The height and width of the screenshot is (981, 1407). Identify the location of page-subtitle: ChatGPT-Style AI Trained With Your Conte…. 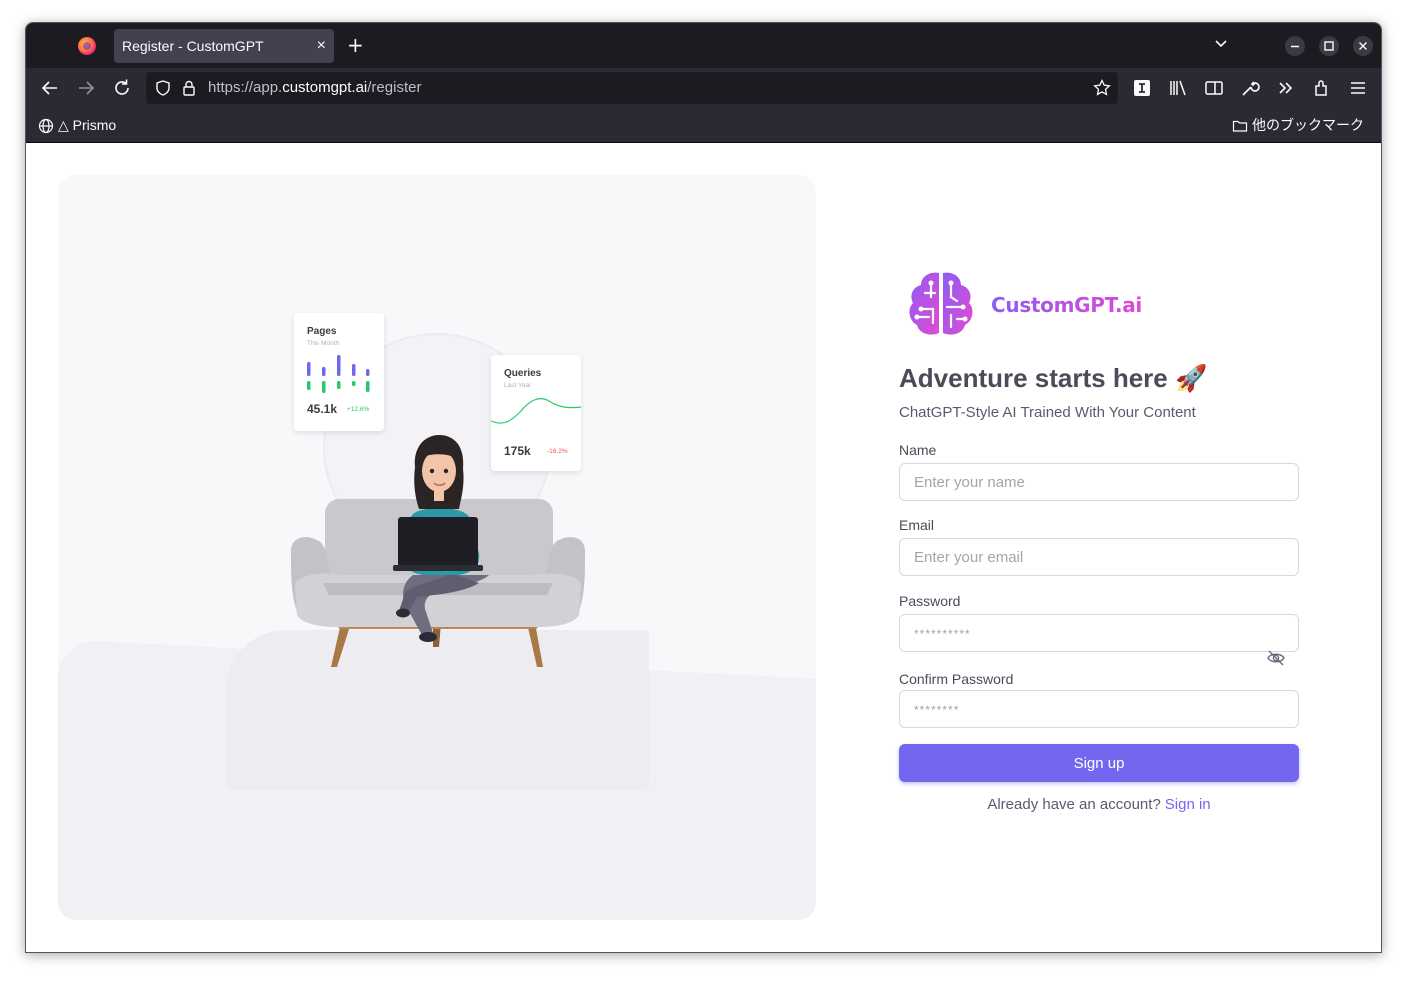
(1047, 412).